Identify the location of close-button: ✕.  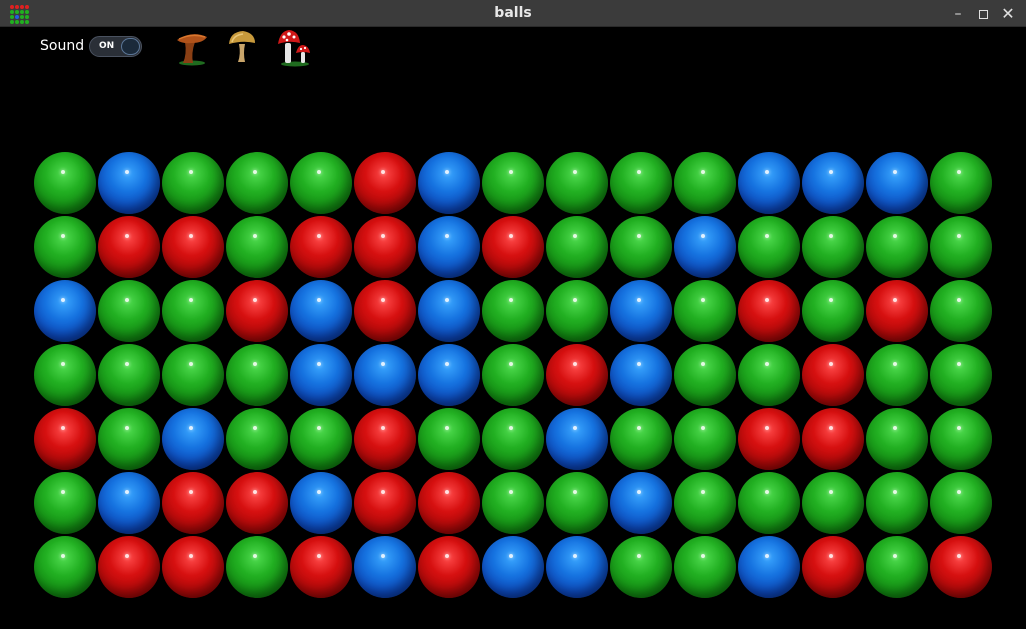
(1008, 14).